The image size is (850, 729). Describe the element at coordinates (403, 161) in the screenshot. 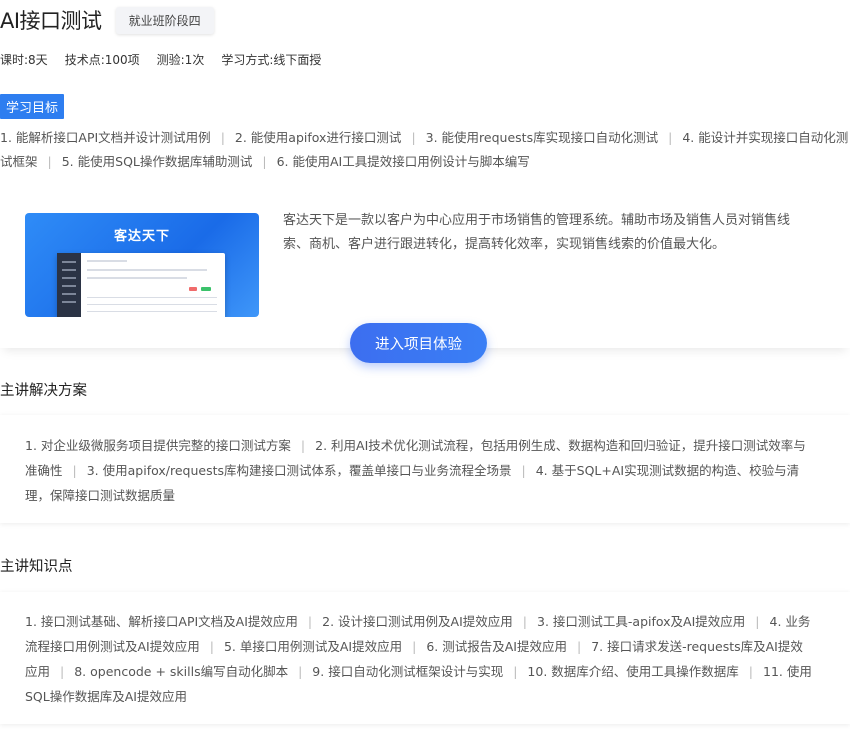

I see `goal-item: 6. 能使用AI工具提效接口用例设计与脚本编写` at that location.